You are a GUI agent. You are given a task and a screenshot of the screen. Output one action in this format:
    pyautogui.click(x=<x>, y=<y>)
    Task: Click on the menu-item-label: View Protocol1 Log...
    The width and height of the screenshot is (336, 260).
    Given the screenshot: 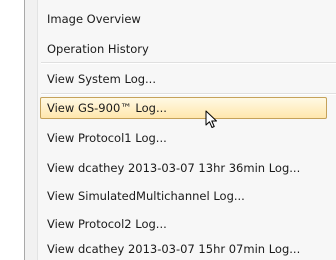 What is the action you would take?
    pyautogui.click(x=107, y=138)
    